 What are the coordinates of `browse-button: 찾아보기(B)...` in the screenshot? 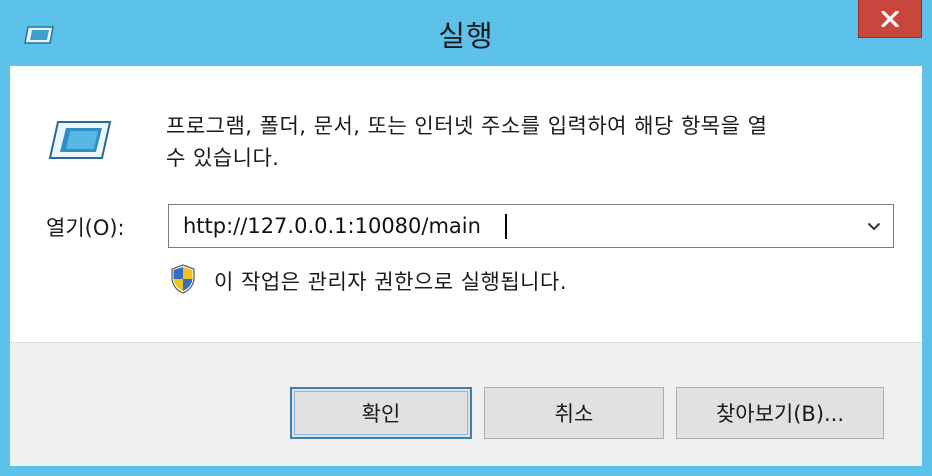 It's located at (780, 413).